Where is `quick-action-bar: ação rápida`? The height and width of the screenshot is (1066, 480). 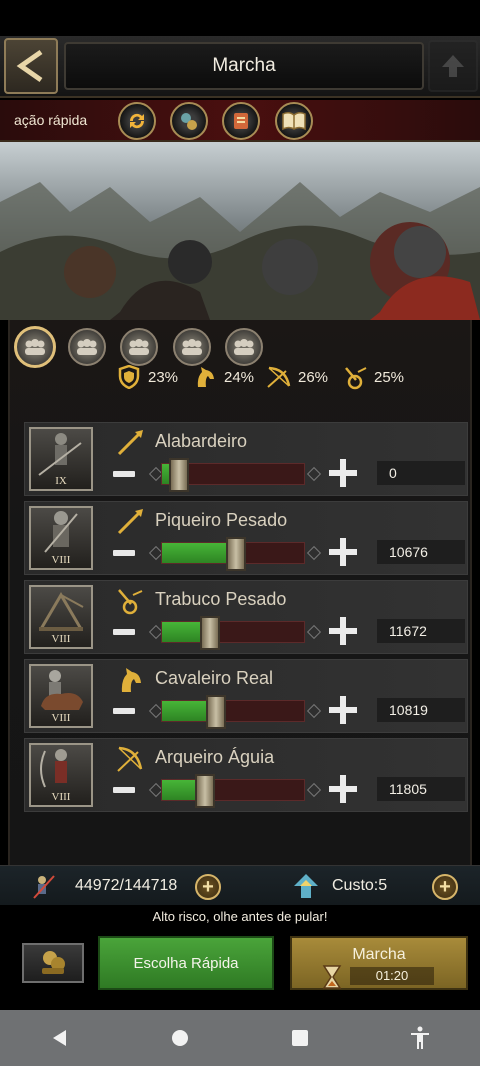
quick-action-bar: ação rápida is located at coordinates (240, 121).